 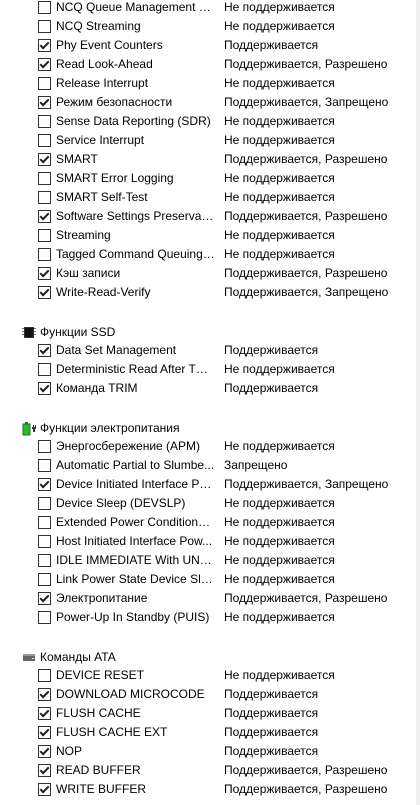 I want to click on feature-name: Power-Up In Standby (PUIS), so click(x=133, y=617).